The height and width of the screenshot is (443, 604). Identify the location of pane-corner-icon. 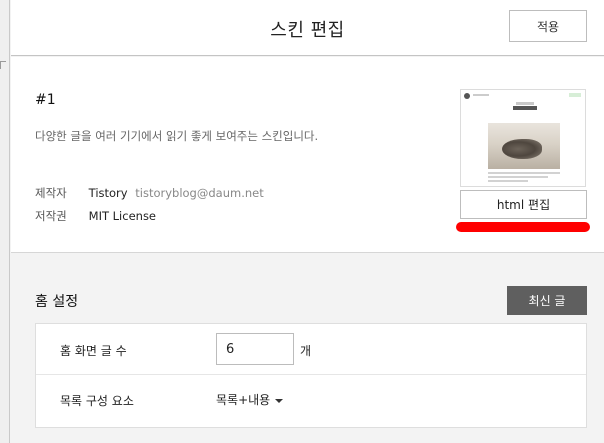
(3, 65).